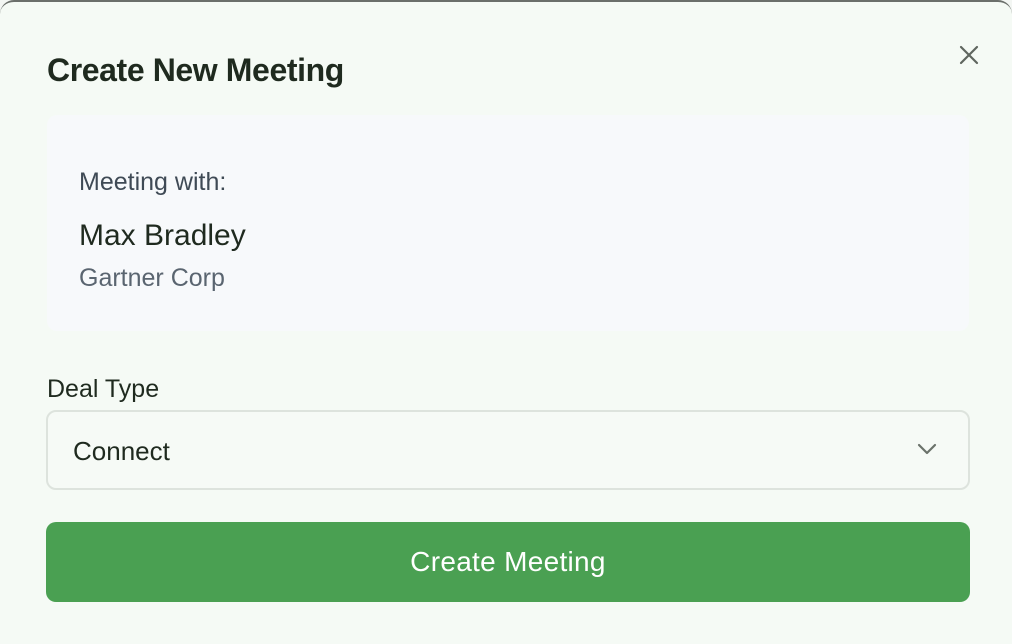 This screenshot has width=1012, height=644. What do you see at coordinates (195, 70) in the screenshot?
I see `dialog-title: Create New Meeting` at bounding box center [195, 70].